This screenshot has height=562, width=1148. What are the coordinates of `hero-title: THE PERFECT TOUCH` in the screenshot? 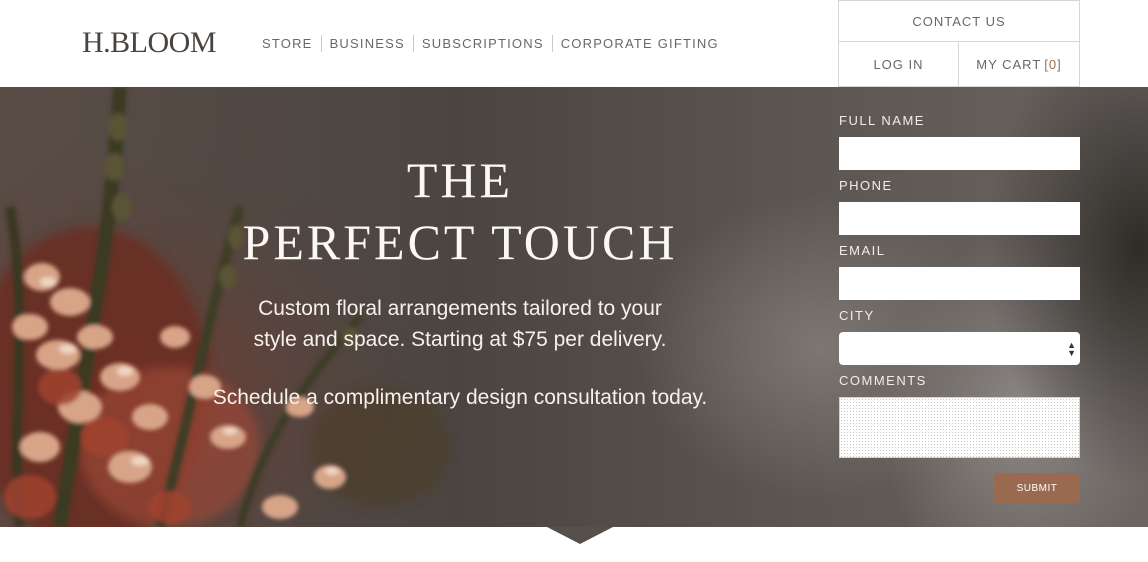 It's located at (460, 211).